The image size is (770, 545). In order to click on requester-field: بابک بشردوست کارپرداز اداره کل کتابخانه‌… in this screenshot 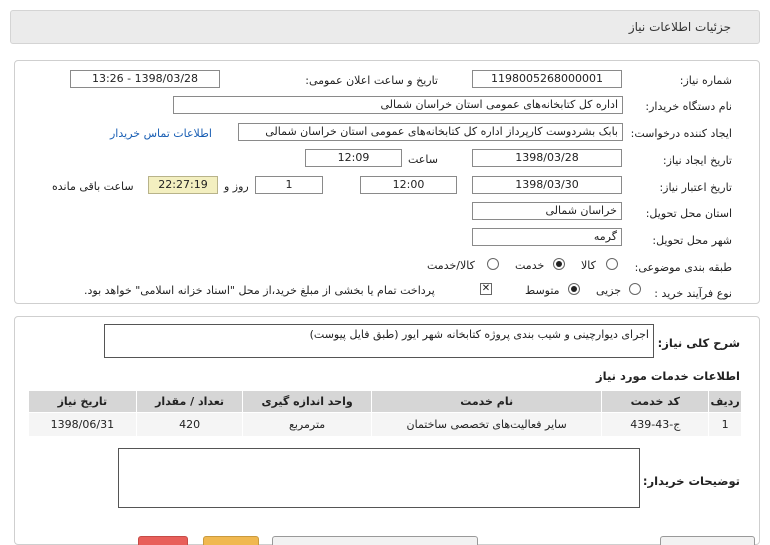, I will do `click(430, 132)`.